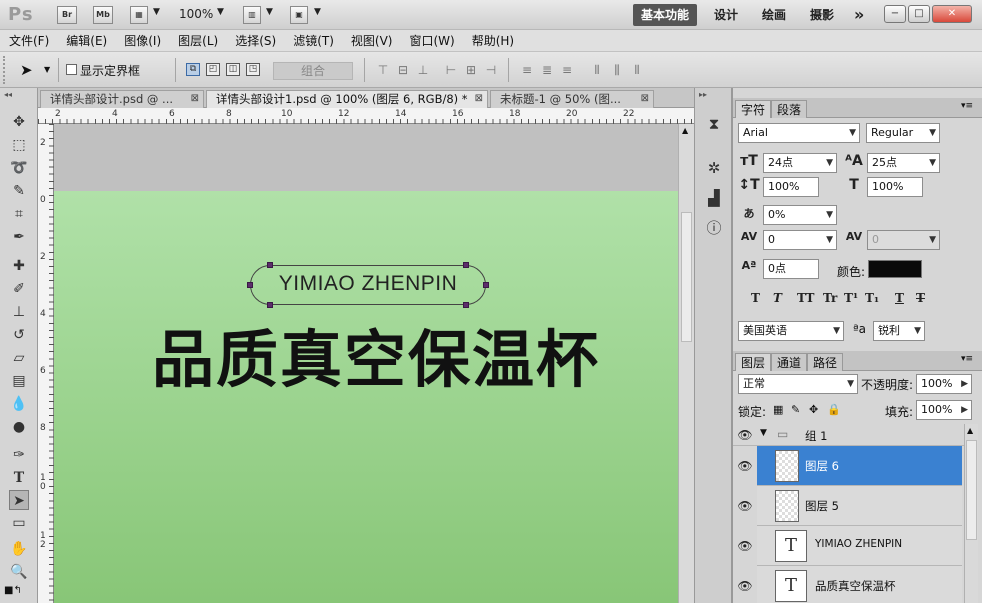 This screenshot has width=982, height=603. What do you see at coordinates (372, 40) in the screenshot?
I see `menu-view: 视图(V)` at bounding box center [372, 40].